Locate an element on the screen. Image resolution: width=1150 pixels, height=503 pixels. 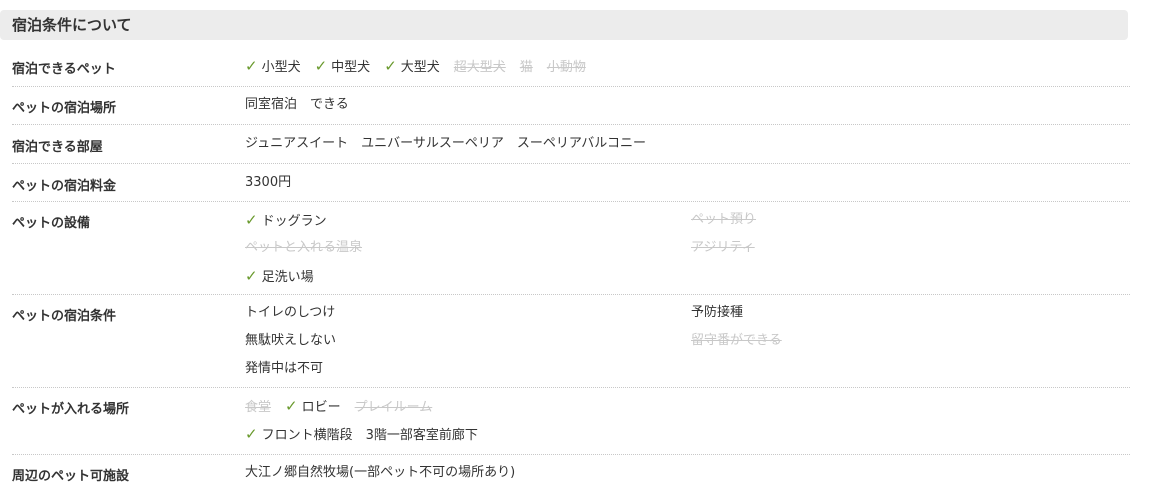
facility-agility: アジリティ is located at coordinates (723, 247).